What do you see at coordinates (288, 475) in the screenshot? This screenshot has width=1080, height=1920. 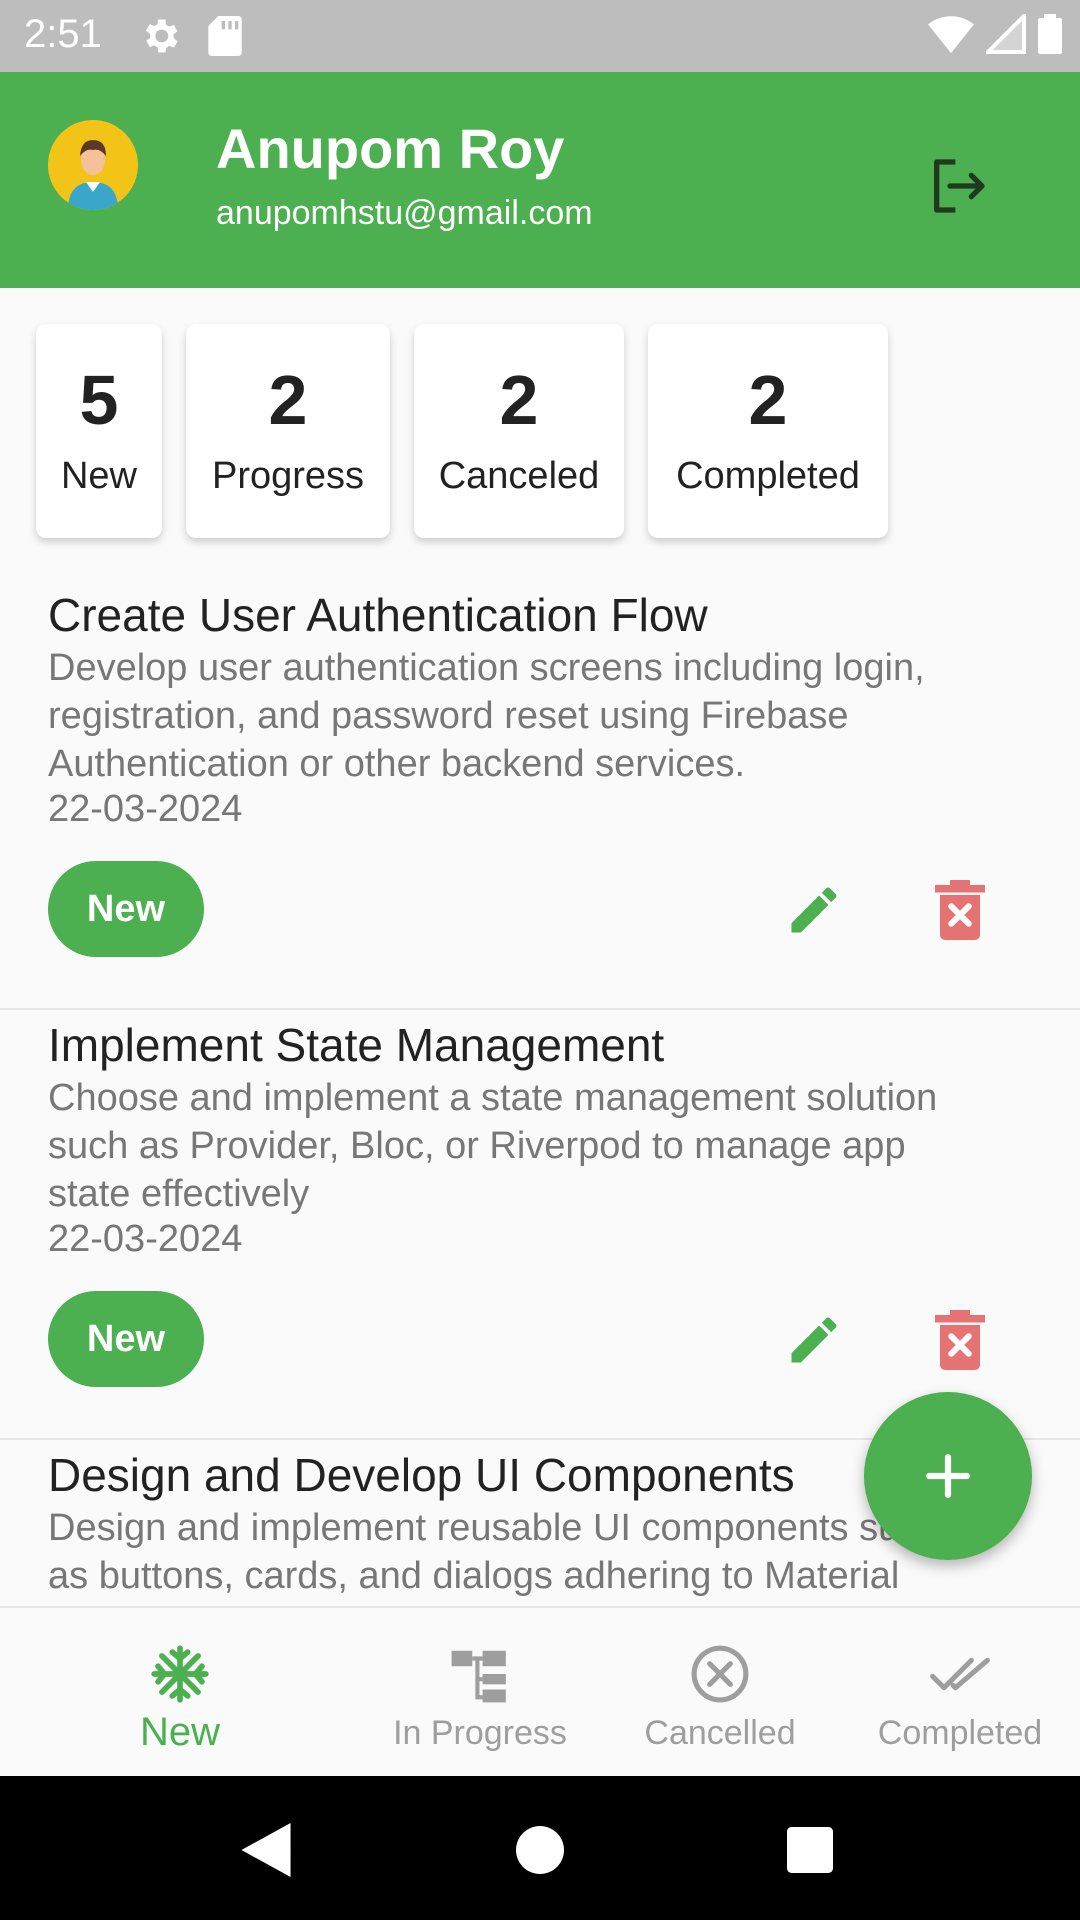 I see `summary-label: Progress` at bounding box center [288, 475].